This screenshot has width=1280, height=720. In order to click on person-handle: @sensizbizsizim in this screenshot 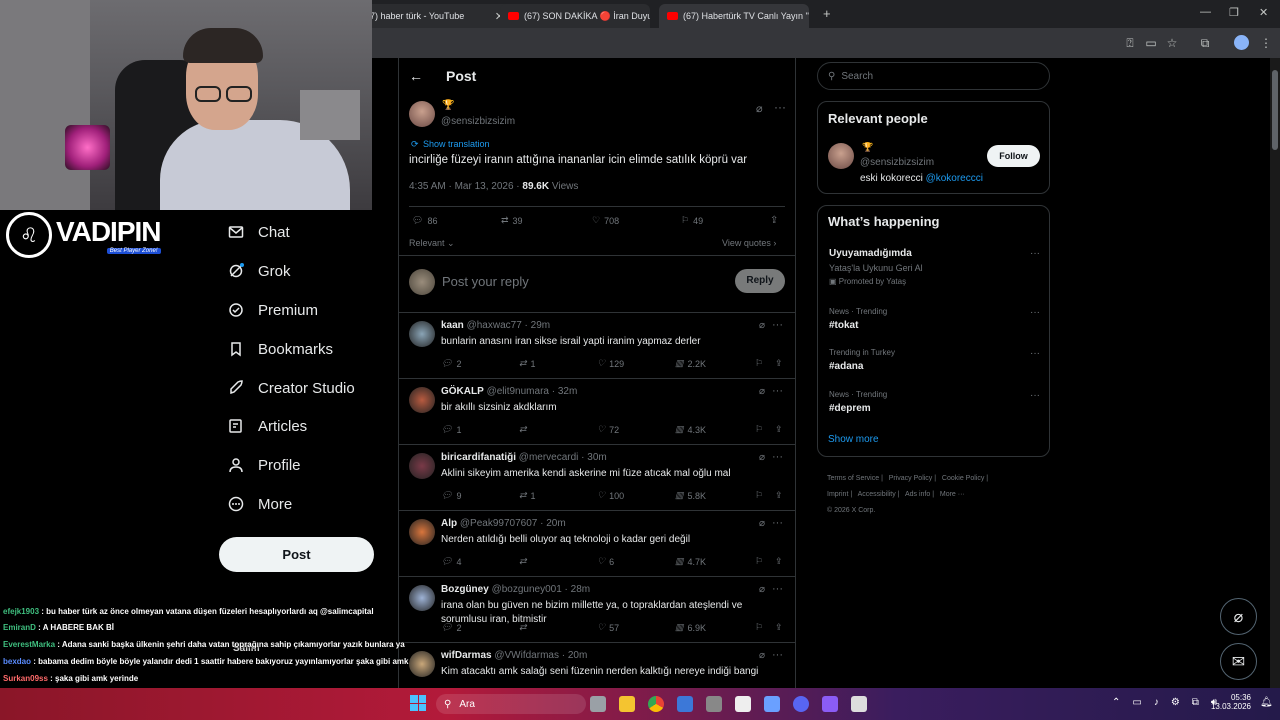, I will do `click(897, 162)`.